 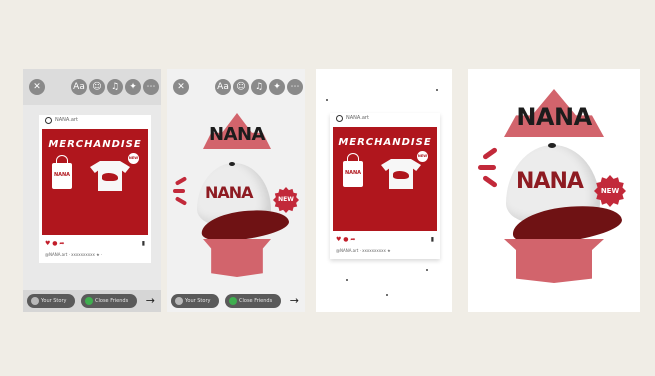 I want to click on post-caption: @NANA.art · xxxxxxxxxx ★ ·, so click(x=74, y=254).